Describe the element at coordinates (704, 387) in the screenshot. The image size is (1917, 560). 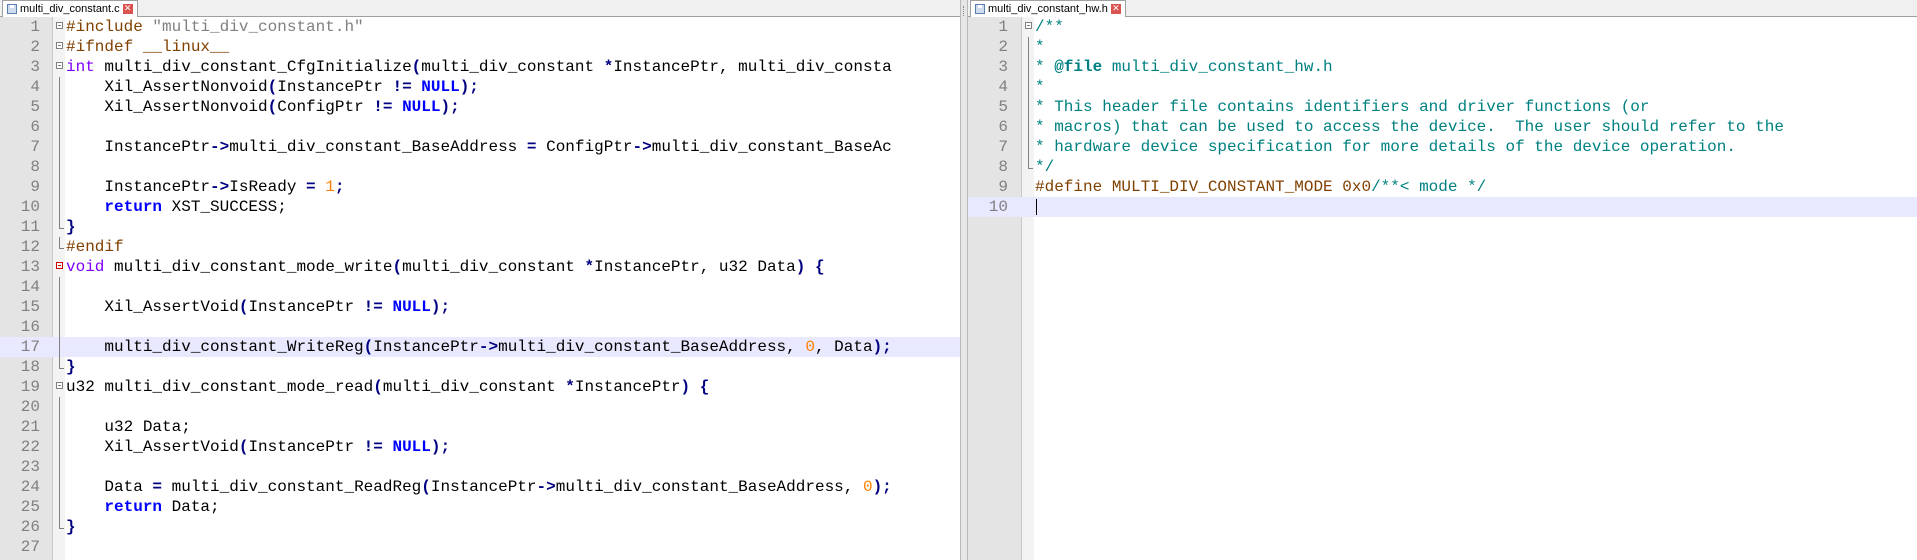
I see `code-token: {` at that location.